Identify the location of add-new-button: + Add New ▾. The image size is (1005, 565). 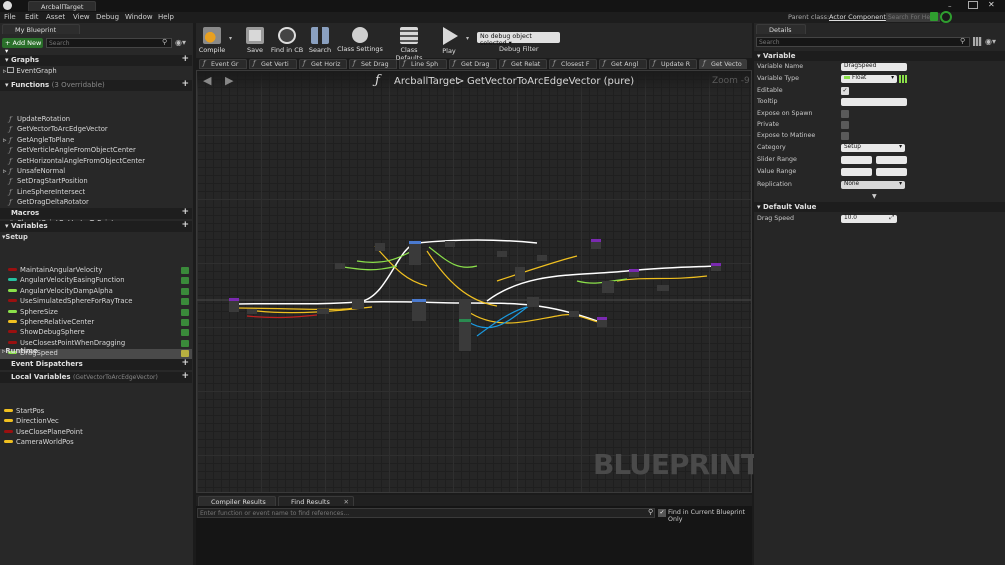
(22, 46).